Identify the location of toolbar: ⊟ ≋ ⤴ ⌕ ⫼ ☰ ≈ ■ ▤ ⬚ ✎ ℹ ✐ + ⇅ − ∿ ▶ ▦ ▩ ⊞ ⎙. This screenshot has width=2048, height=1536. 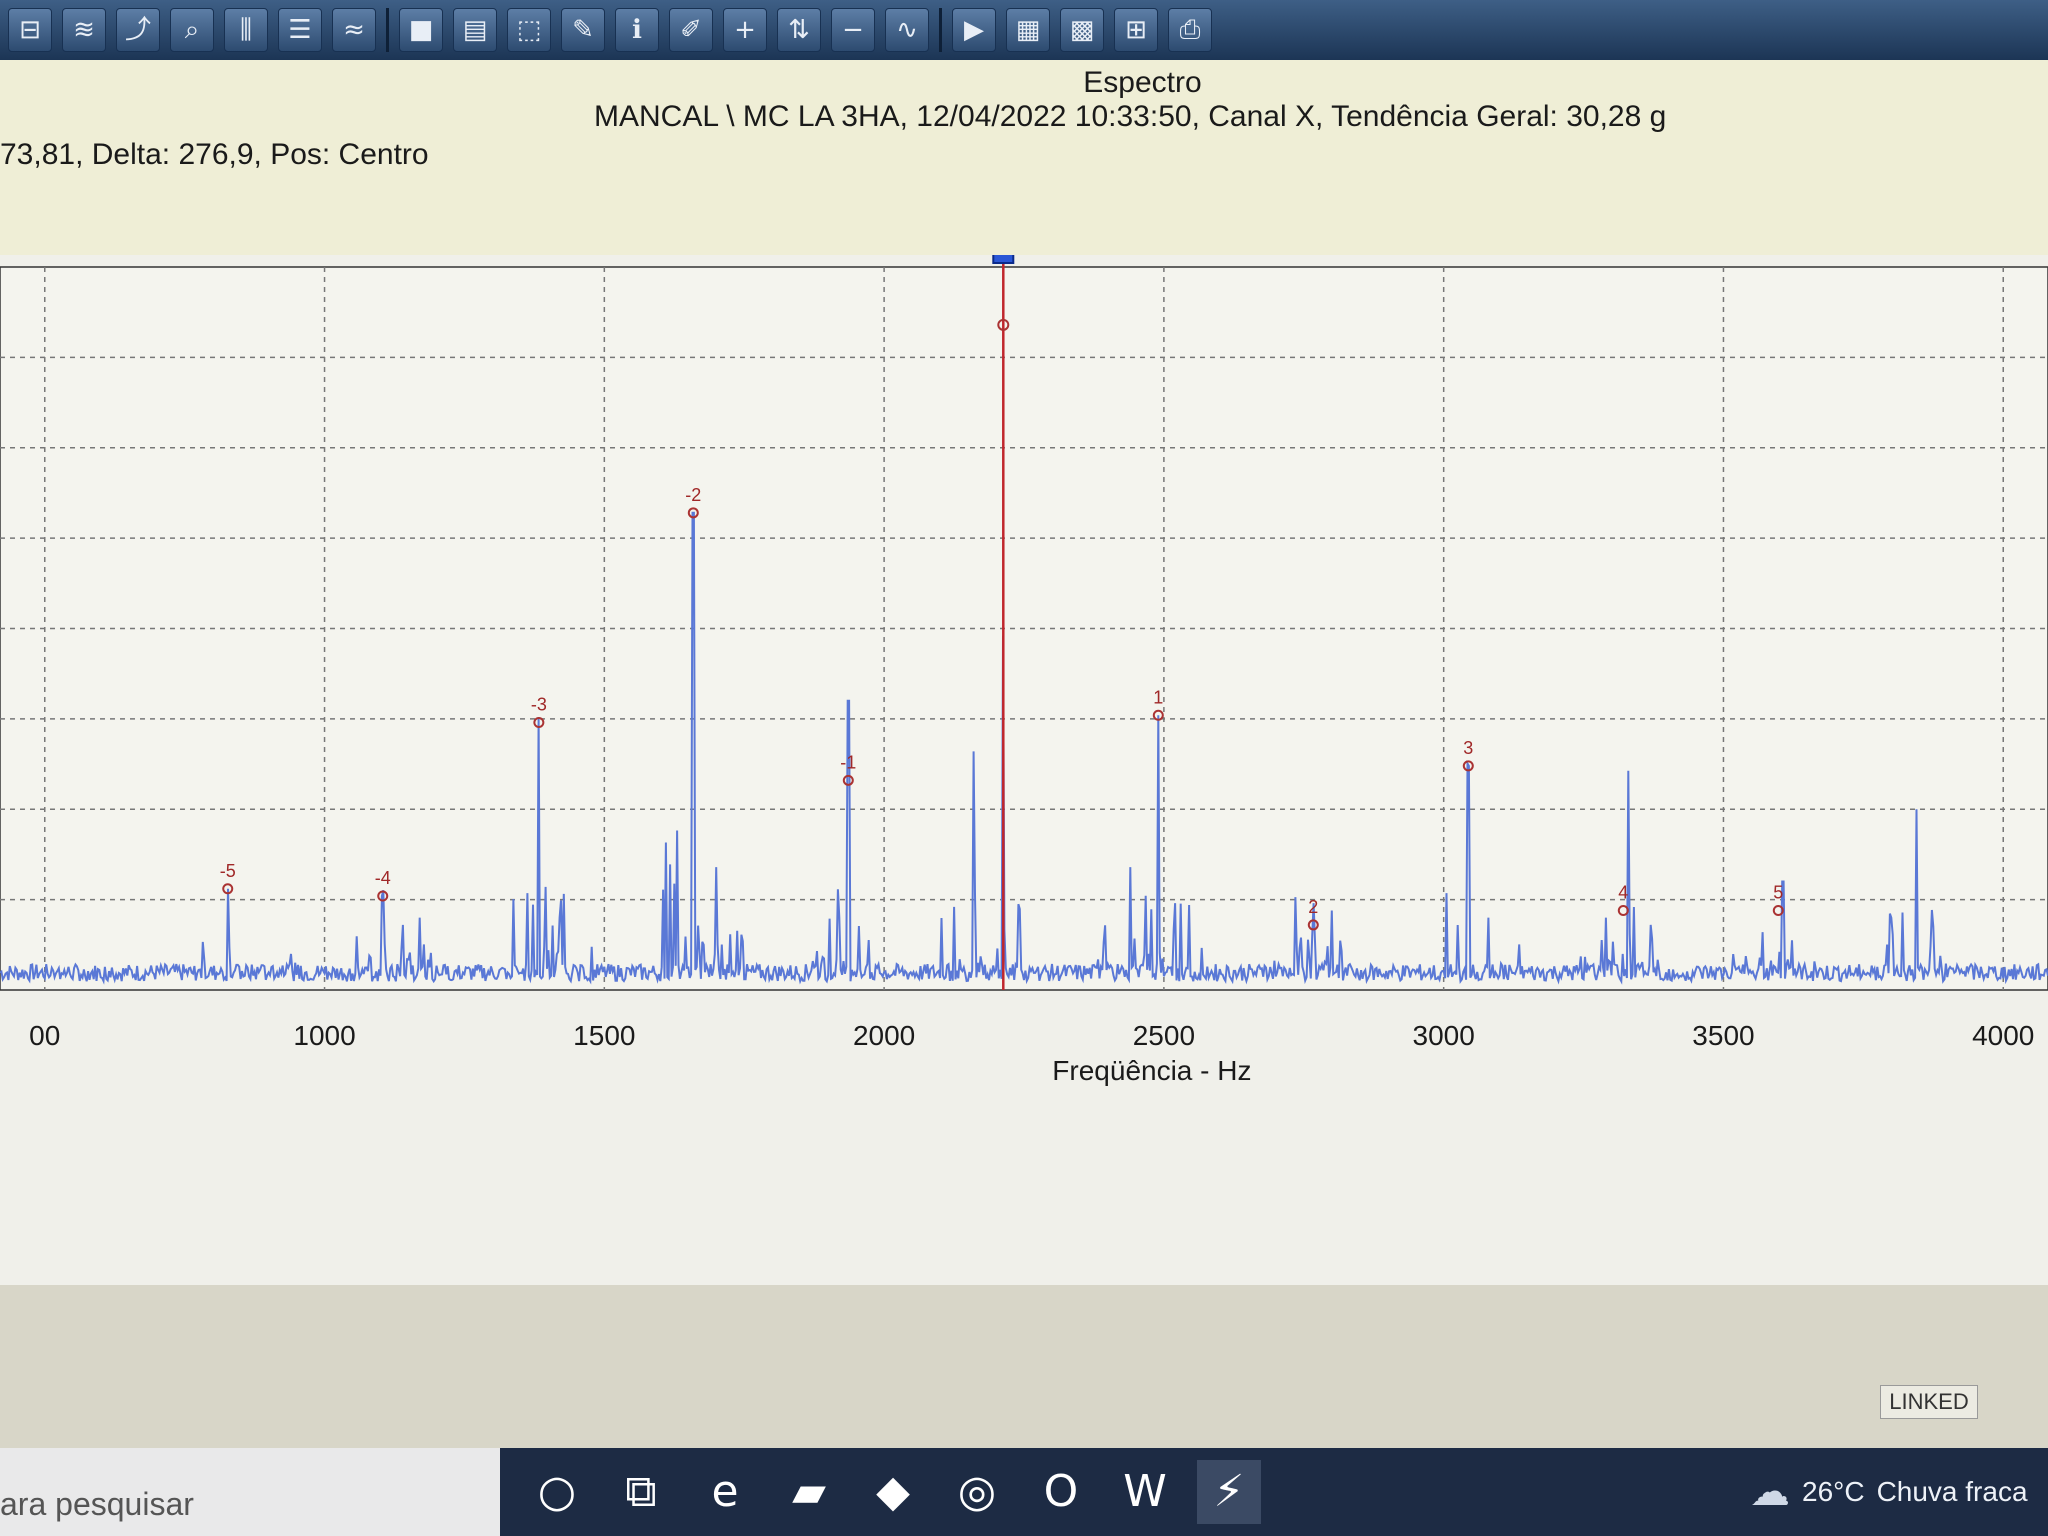
(1024, 30).